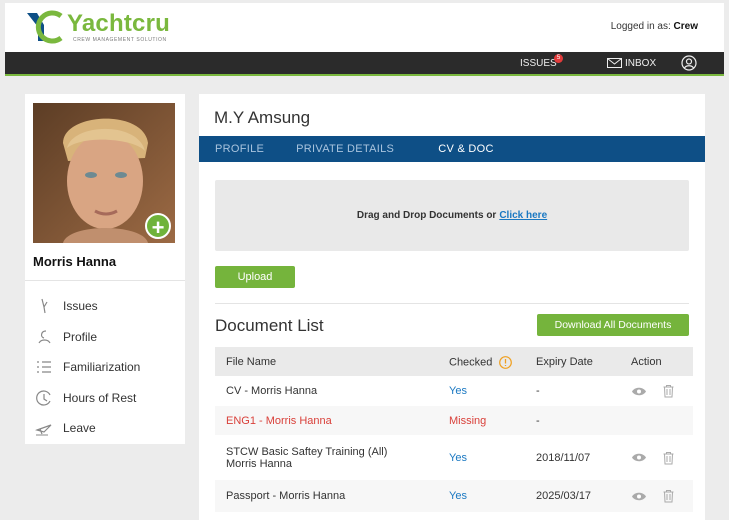 Image resolution: width=729 pixels, height=520 pixels. I want to click on sidebar-item-label: Hours of Rest, so click(100, 397).